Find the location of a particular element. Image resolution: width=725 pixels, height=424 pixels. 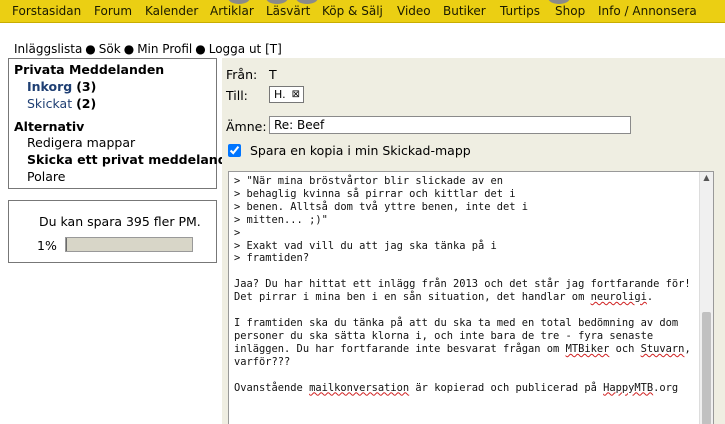

quota-progress-fill is located at coordinates (67, 244).